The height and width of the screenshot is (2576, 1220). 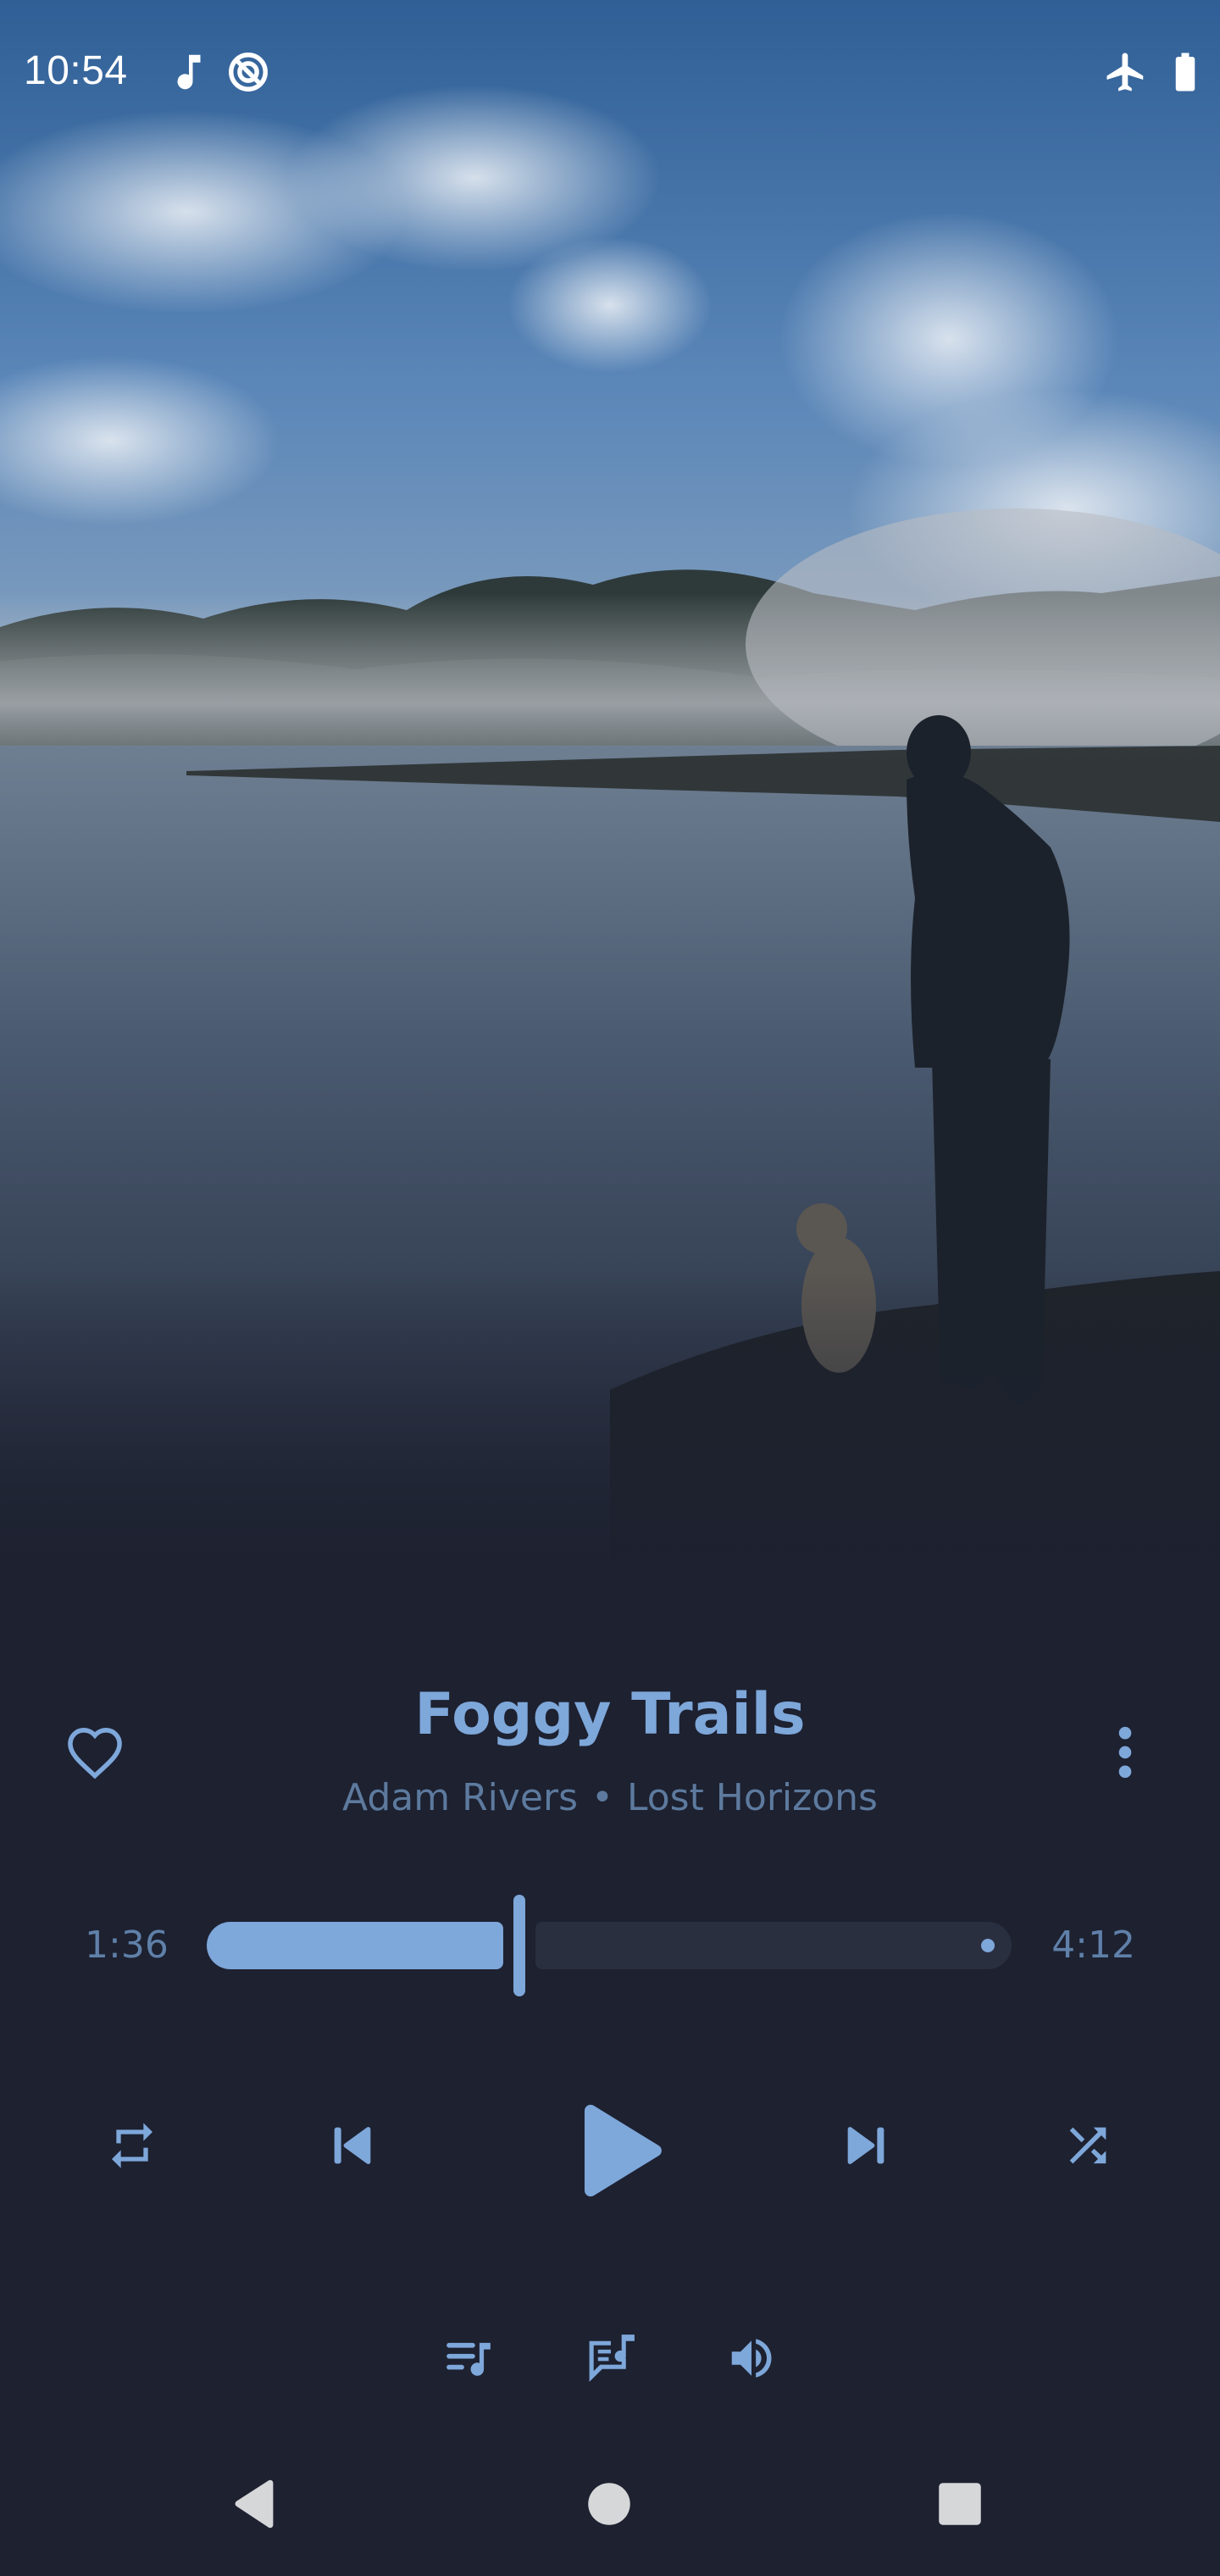 I want to click on more-vertical-icon, so click(x=1125, y=1752).